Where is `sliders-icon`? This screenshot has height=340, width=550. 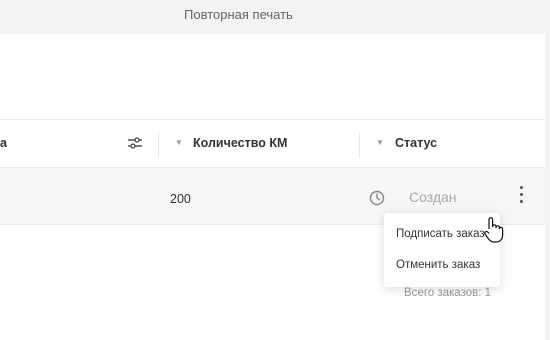
sliders-icon is located at coordinates (135, 143).